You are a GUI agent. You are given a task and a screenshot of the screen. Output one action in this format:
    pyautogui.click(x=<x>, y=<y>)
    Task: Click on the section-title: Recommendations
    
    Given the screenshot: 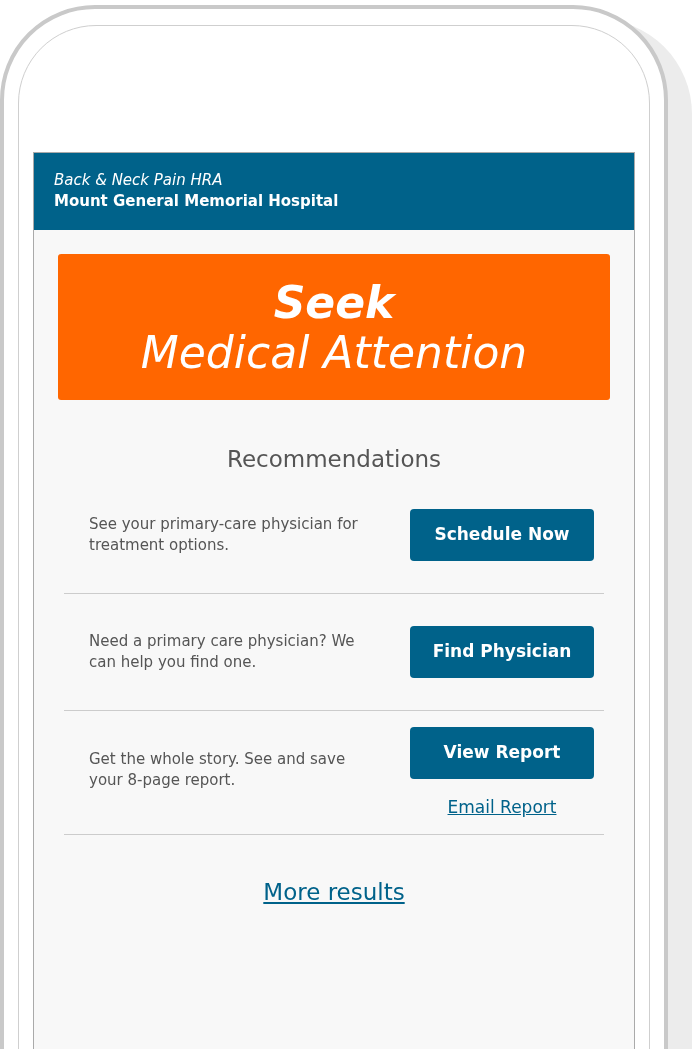 What is the action you would take?
    pyautogui.click(x=334, y=459)
    